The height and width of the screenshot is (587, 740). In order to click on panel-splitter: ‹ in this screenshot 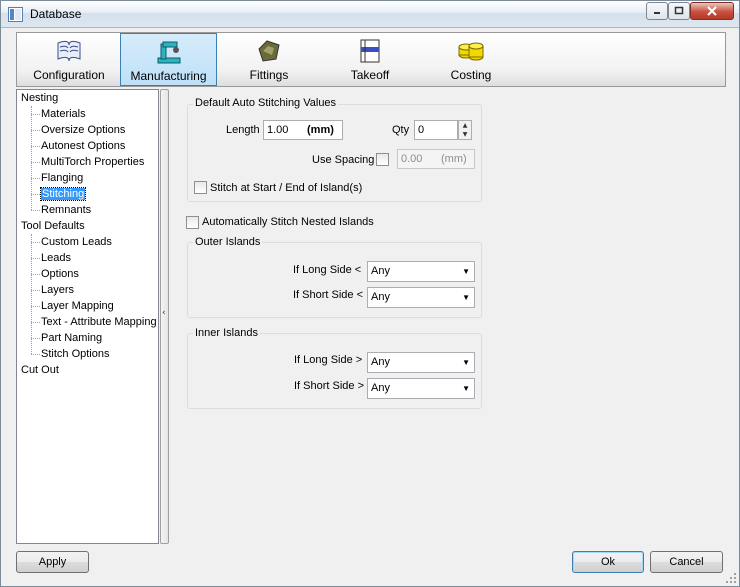, I will do `click(164, 316)`.